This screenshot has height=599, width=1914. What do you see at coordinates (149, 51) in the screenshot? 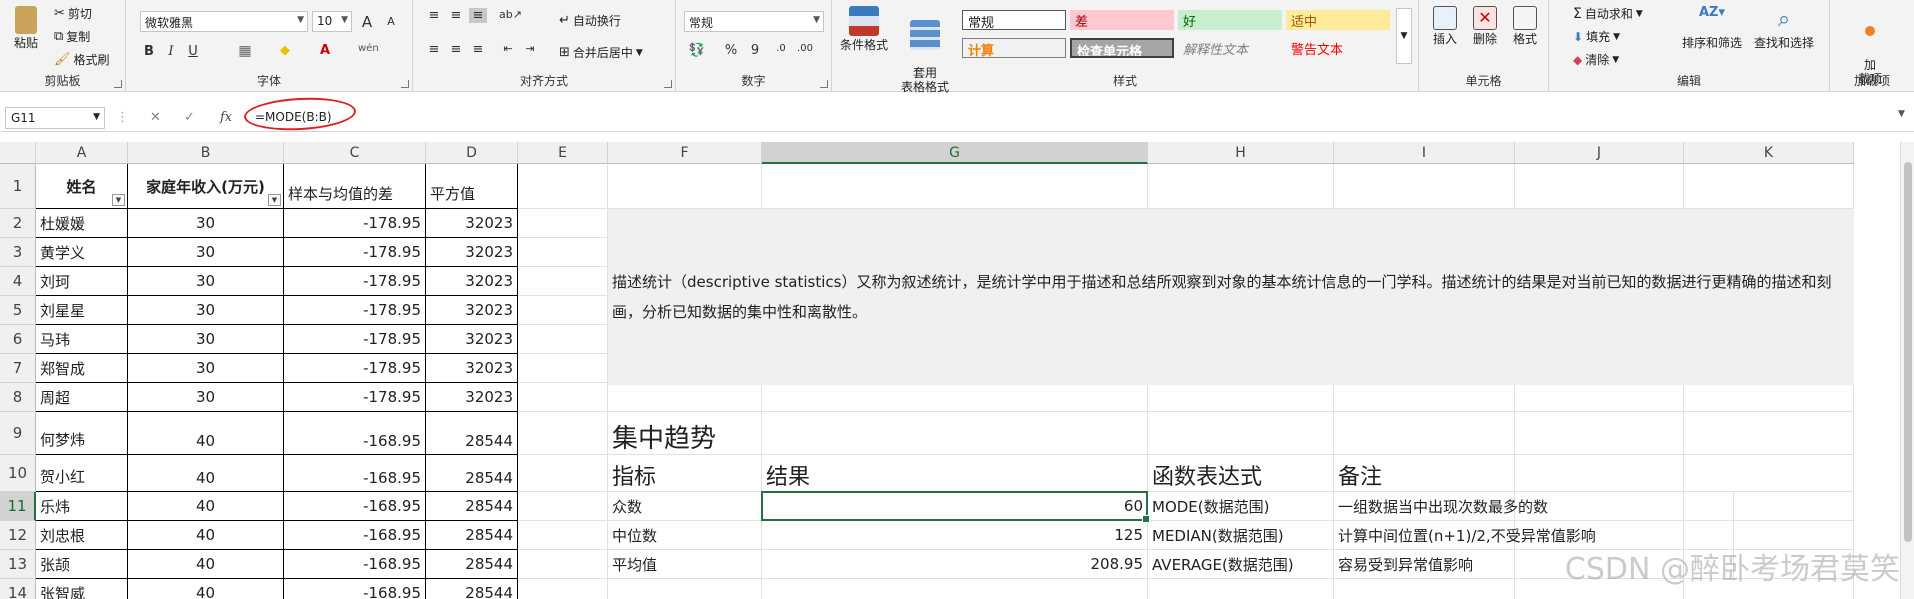
I see `bold-button: B` at bounding box center [149, 51].